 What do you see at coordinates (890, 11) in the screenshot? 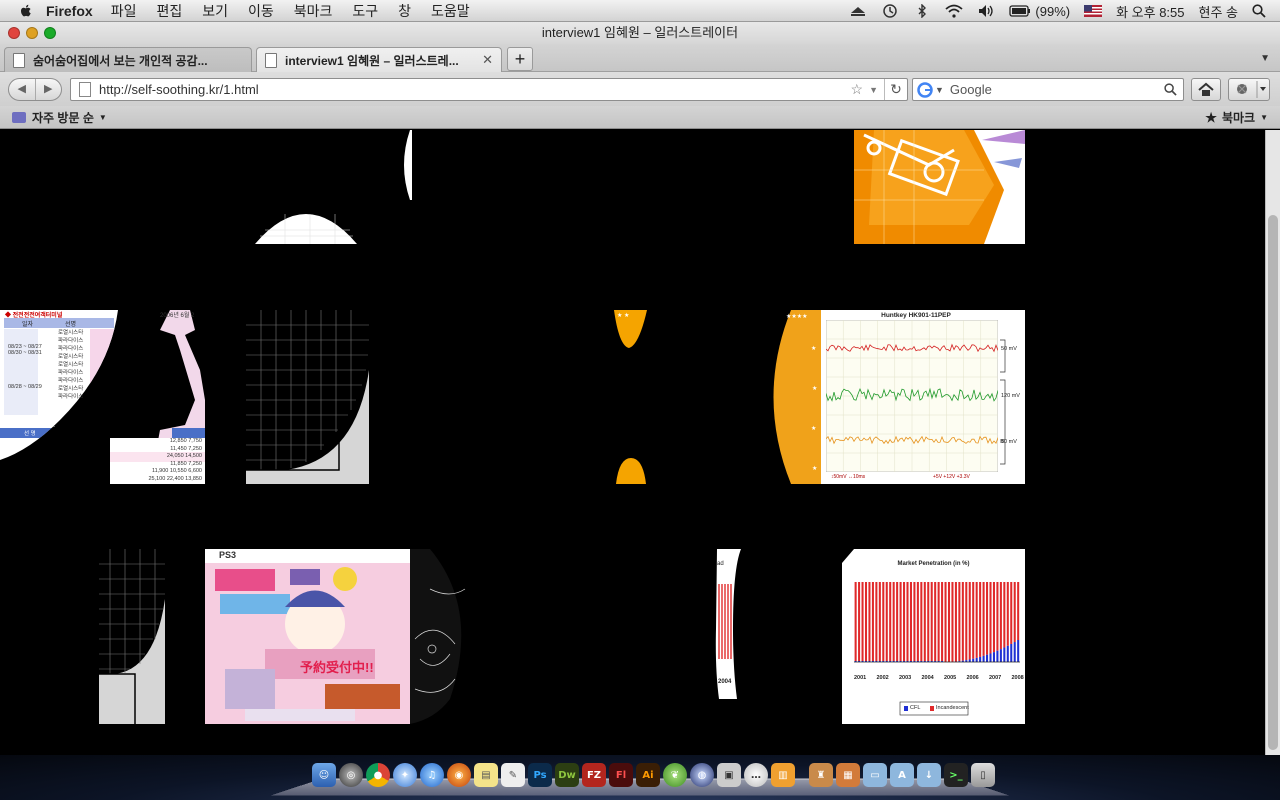
I see `time-machine-icon` at bounding box center [890, 11].